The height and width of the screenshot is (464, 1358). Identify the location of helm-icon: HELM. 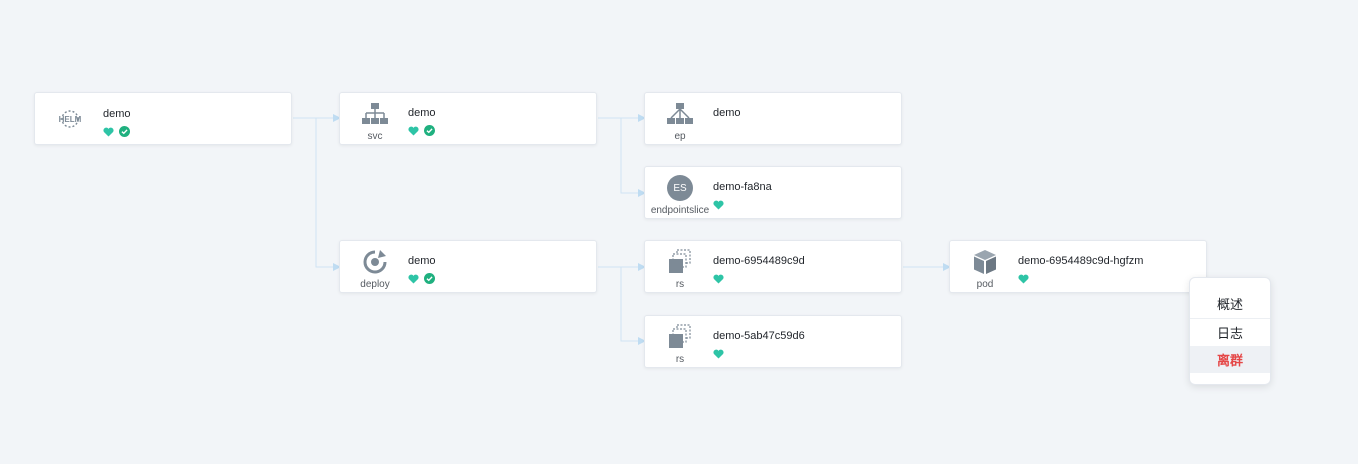
(70, 119).